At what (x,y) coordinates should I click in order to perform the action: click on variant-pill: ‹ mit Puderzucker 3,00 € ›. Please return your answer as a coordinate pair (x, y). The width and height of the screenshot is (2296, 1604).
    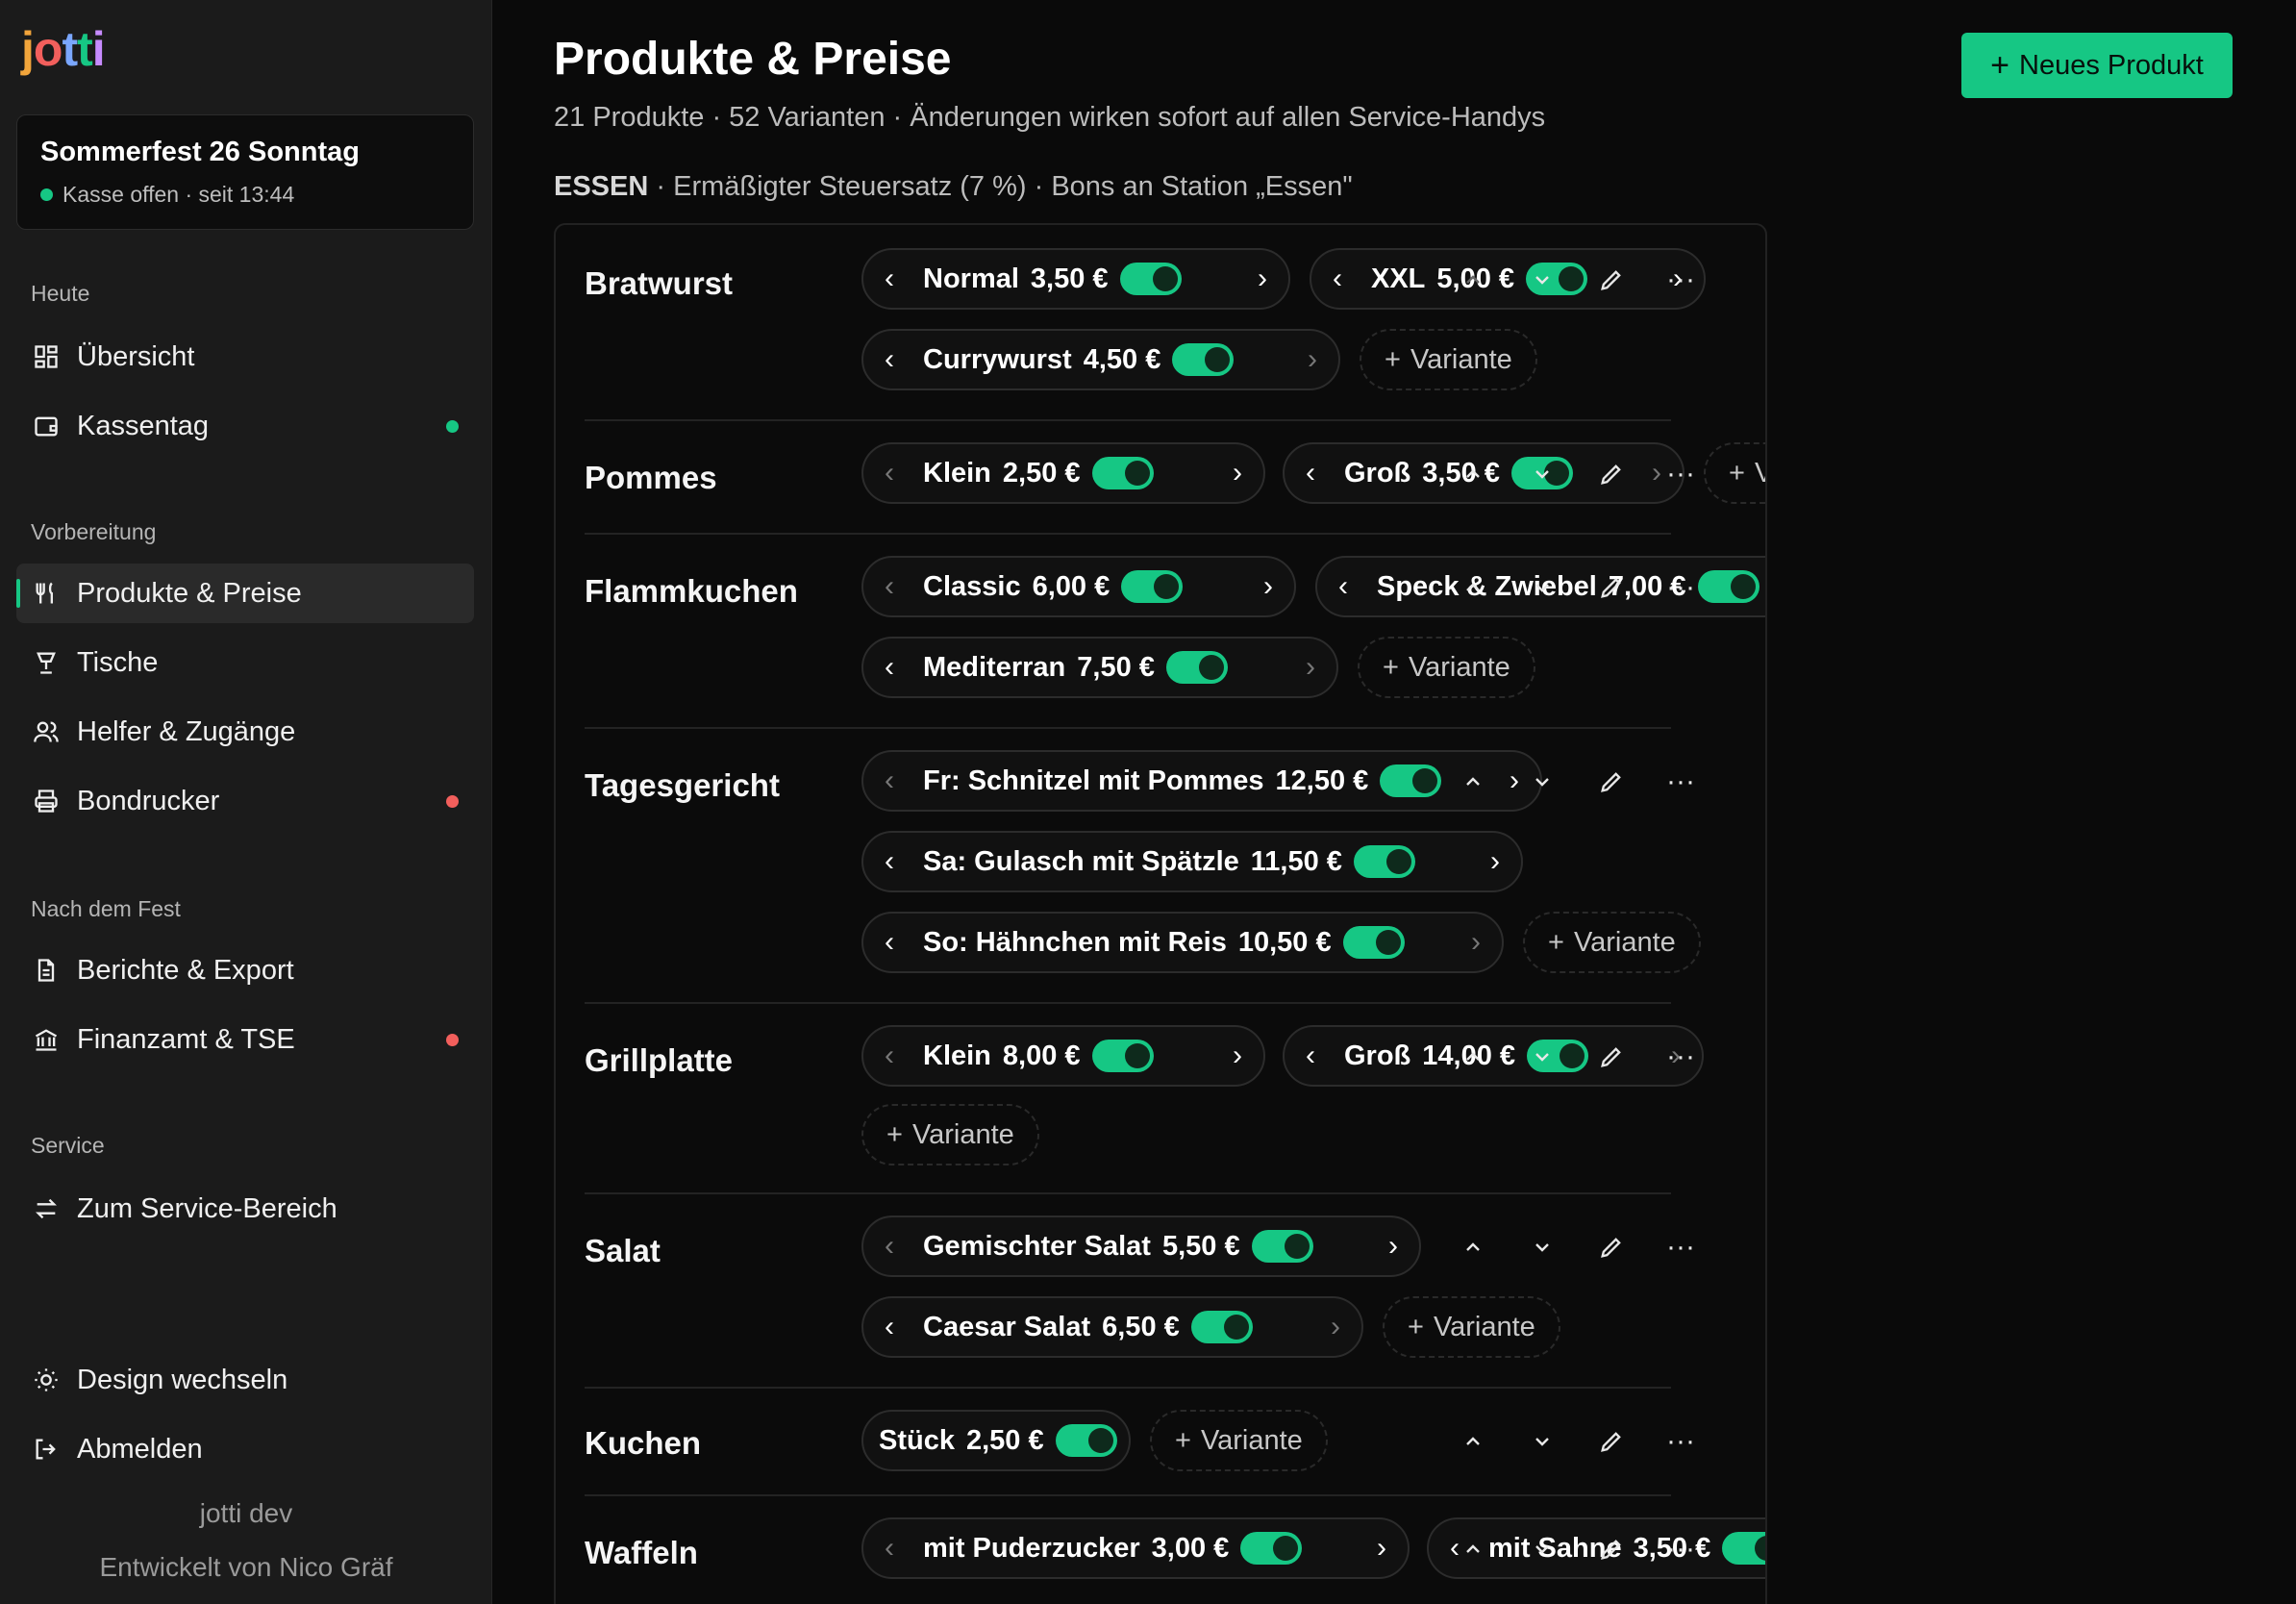
    Looking at the image, I should click on (1135, 1548).